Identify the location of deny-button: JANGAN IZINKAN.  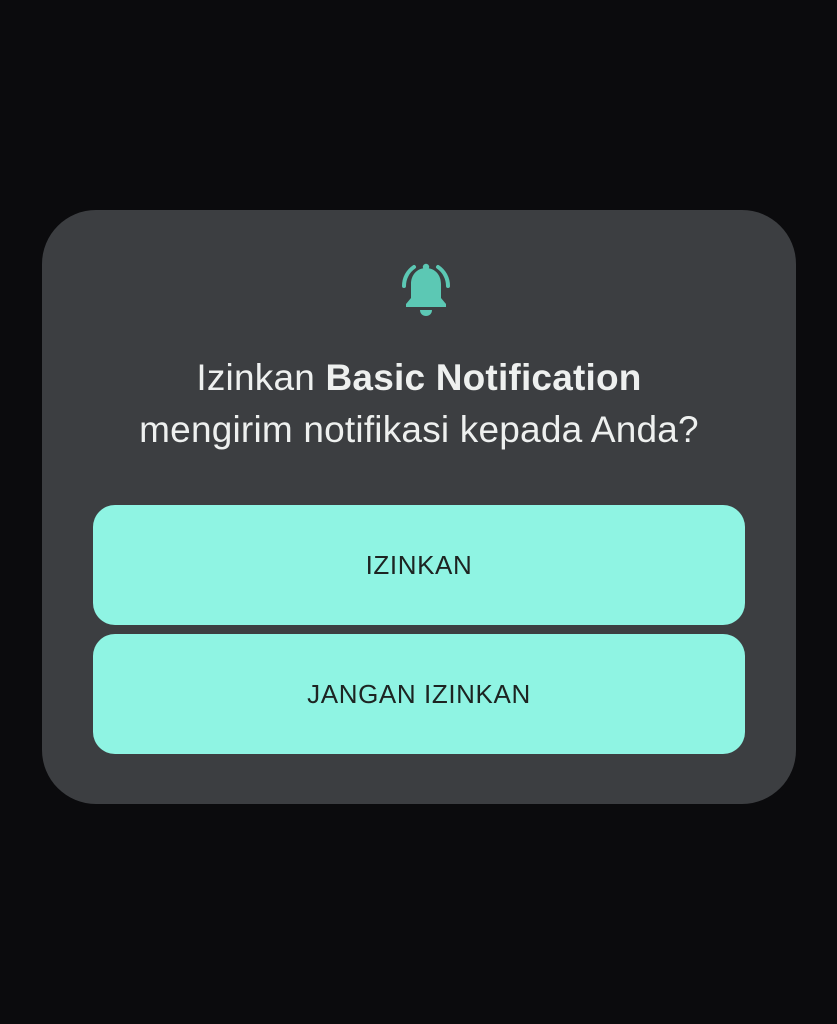
(419, 694).